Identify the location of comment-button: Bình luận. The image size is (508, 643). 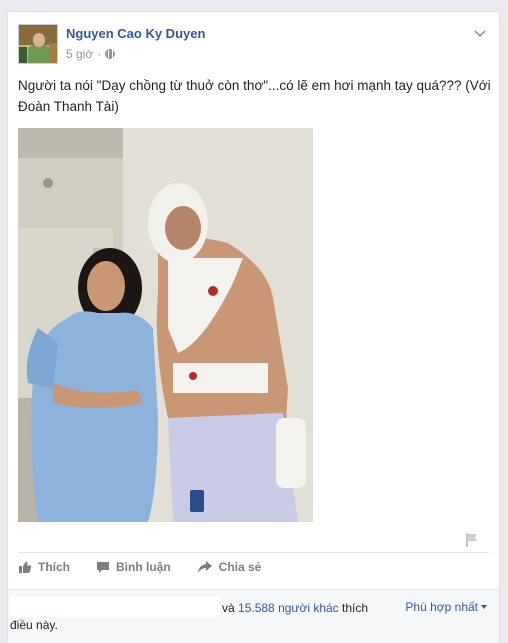
(133, 567).